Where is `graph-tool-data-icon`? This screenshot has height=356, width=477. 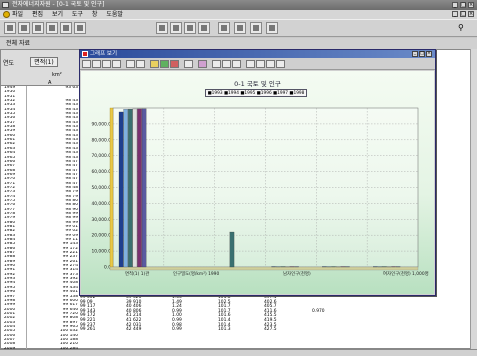
graph-tool-data-icon is located at coordinates (260, 64).